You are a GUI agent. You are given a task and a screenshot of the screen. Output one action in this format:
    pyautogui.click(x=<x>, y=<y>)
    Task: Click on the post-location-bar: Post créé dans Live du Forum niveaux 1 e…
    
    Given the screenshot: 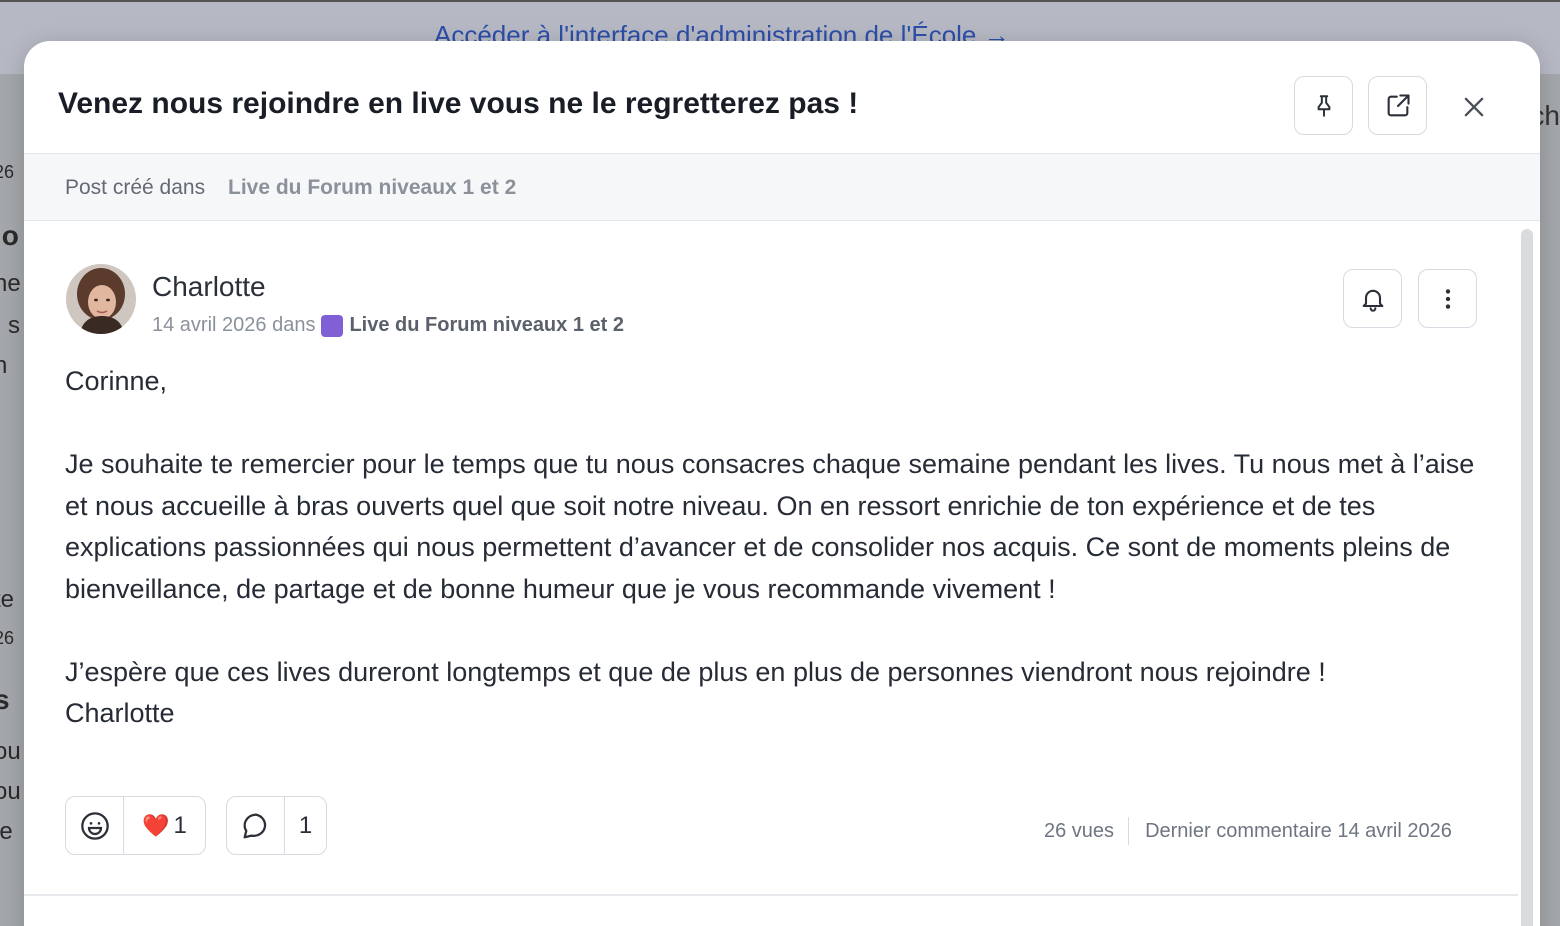 What is the action you would take?
    pyautogui.click(x=782, y=187)
    